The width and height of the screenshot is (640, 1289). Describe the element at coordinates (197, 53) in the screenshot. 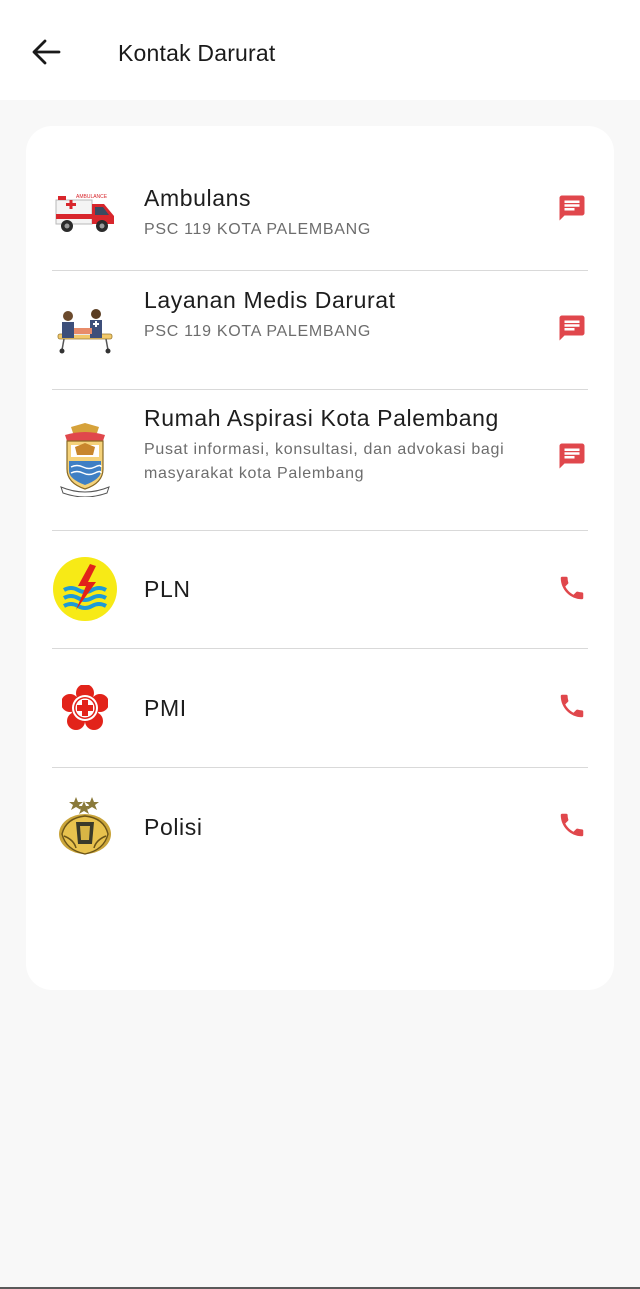

I see `page-title: Kontak Darurat` at that location.